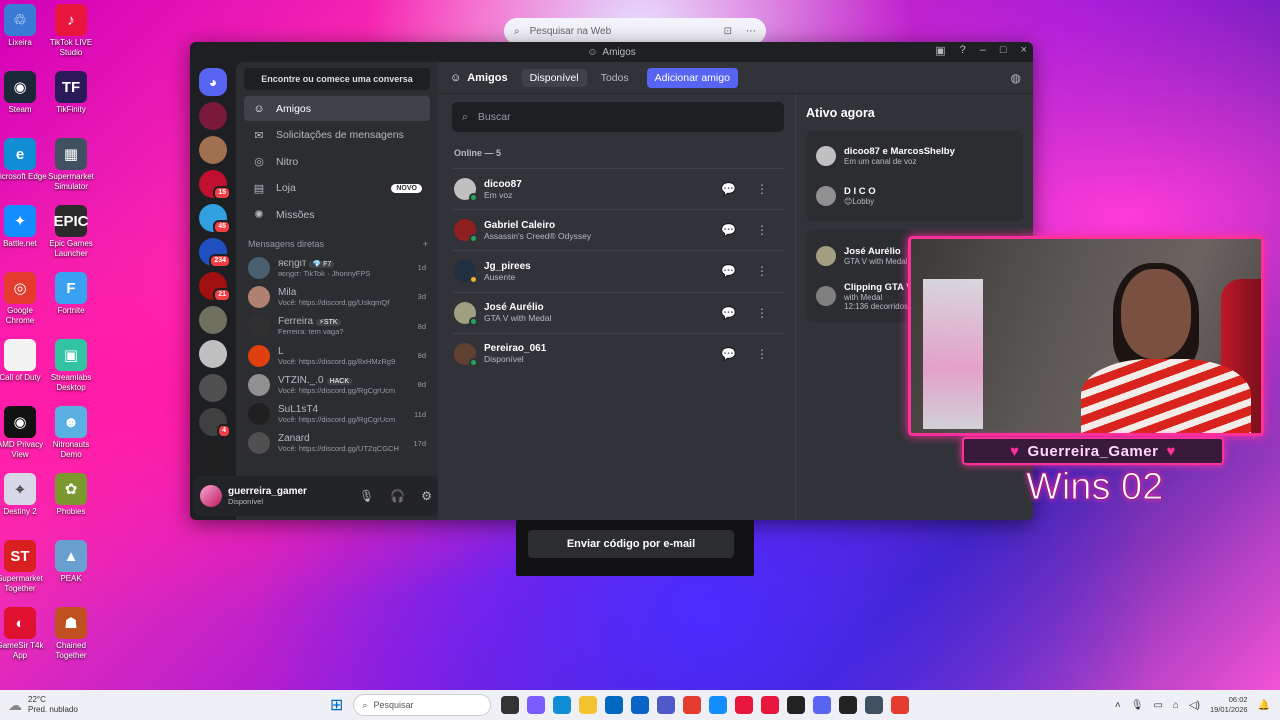 The width and height of the screenshot is (1280, 720). I want to click on desktop-shortcut: ◐ GameSir T4k App, so click(22, 640).